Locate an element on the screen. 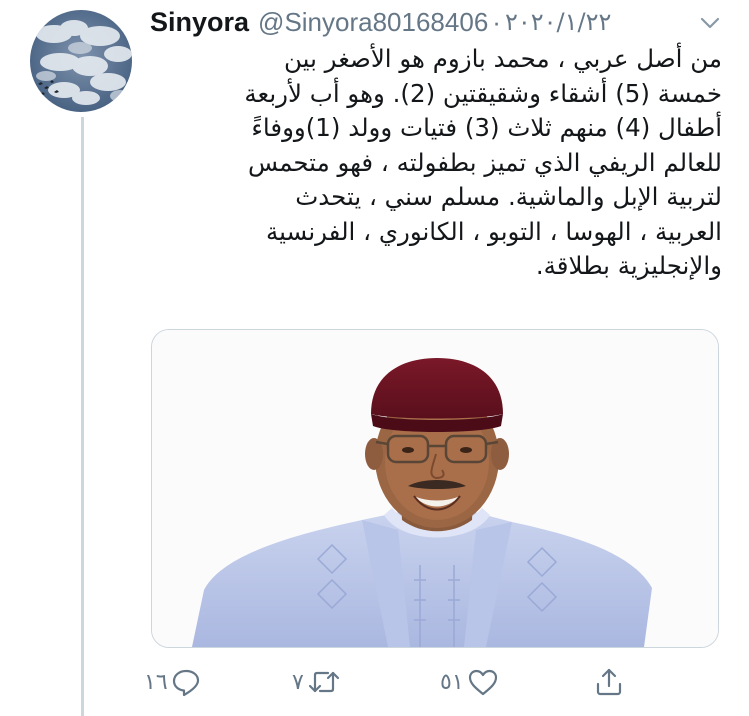  tweet-date: ٢٠٢٠/١/٢٢ is located at coordinates (558, 22).